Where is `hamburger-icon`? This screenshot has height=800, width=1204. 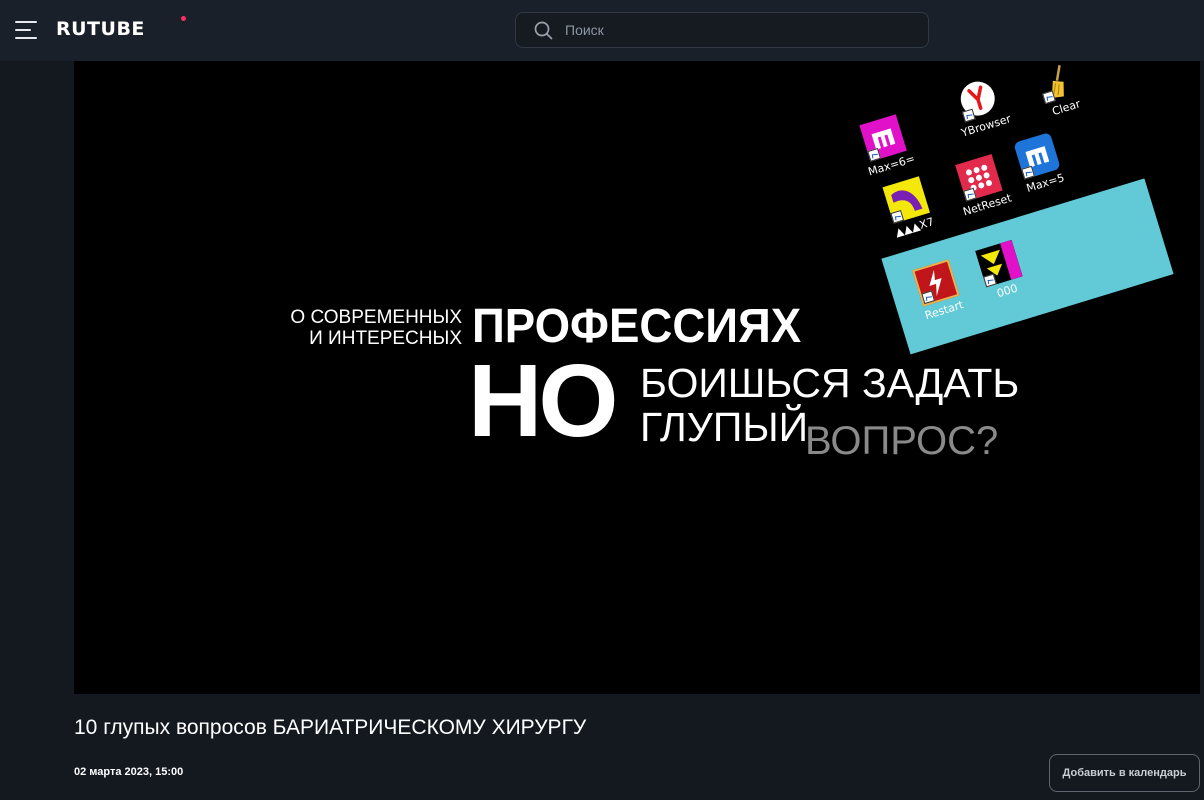
hamburger-icon is located at coordinates (26, 30).